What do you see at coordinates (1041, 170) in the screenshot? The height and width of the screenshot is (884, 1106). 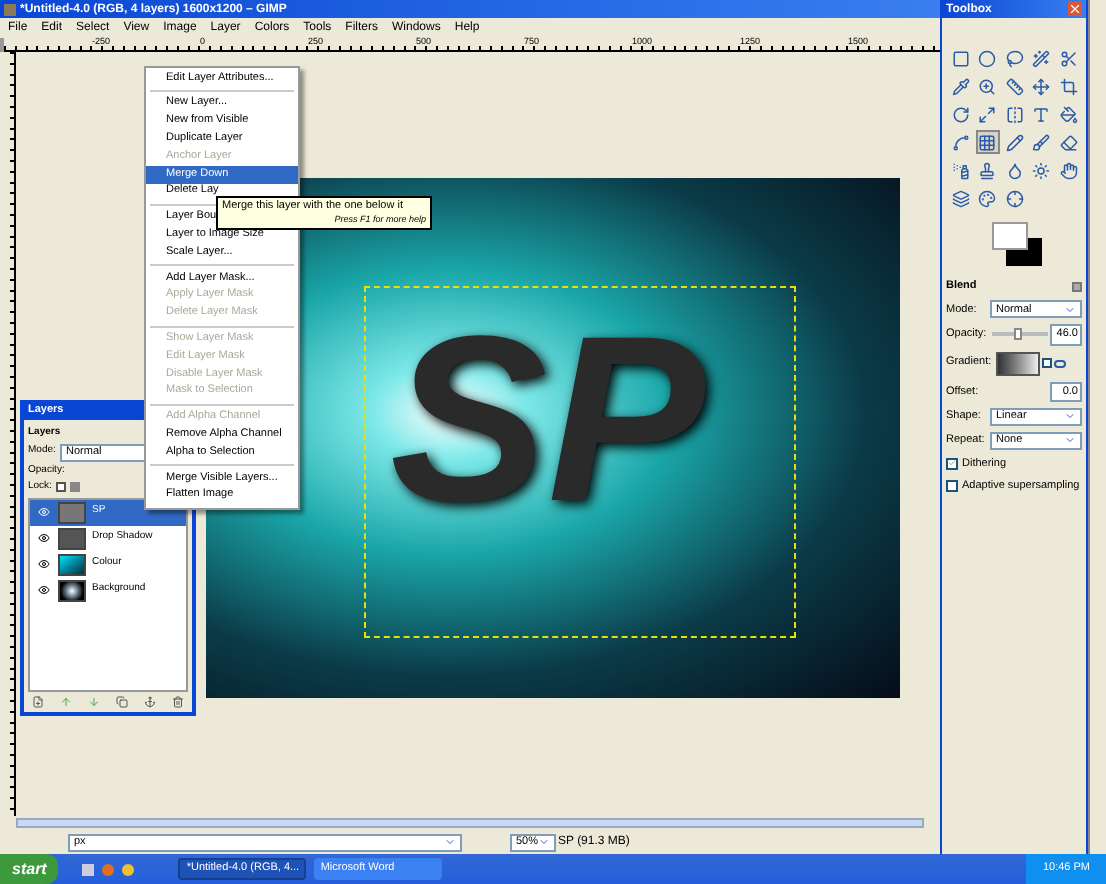 I see `sun-icon` at bounding box center [1041, 170].